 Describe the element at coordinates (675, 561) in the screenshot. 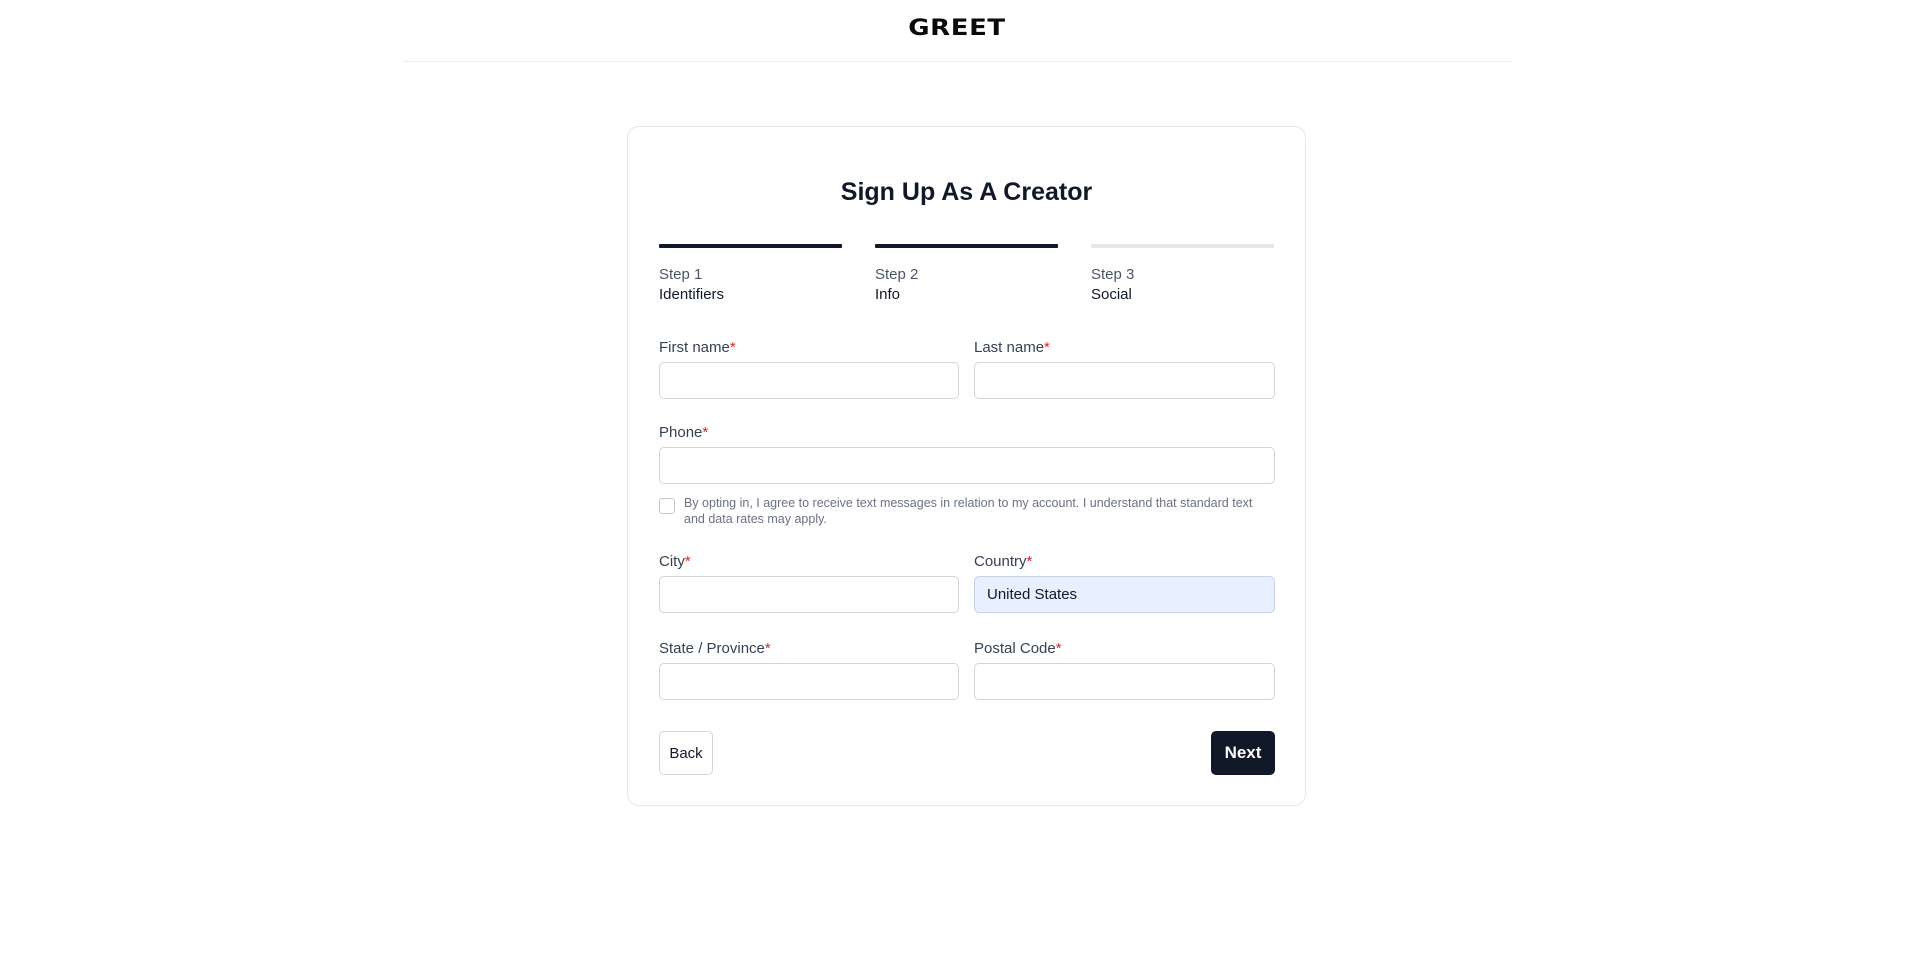

I see `city-label: City*` at that location.